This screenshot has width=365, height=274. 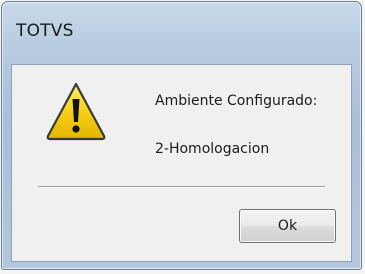 I want to click on dialog-title: TOTVS, so click(x=45, y=31).